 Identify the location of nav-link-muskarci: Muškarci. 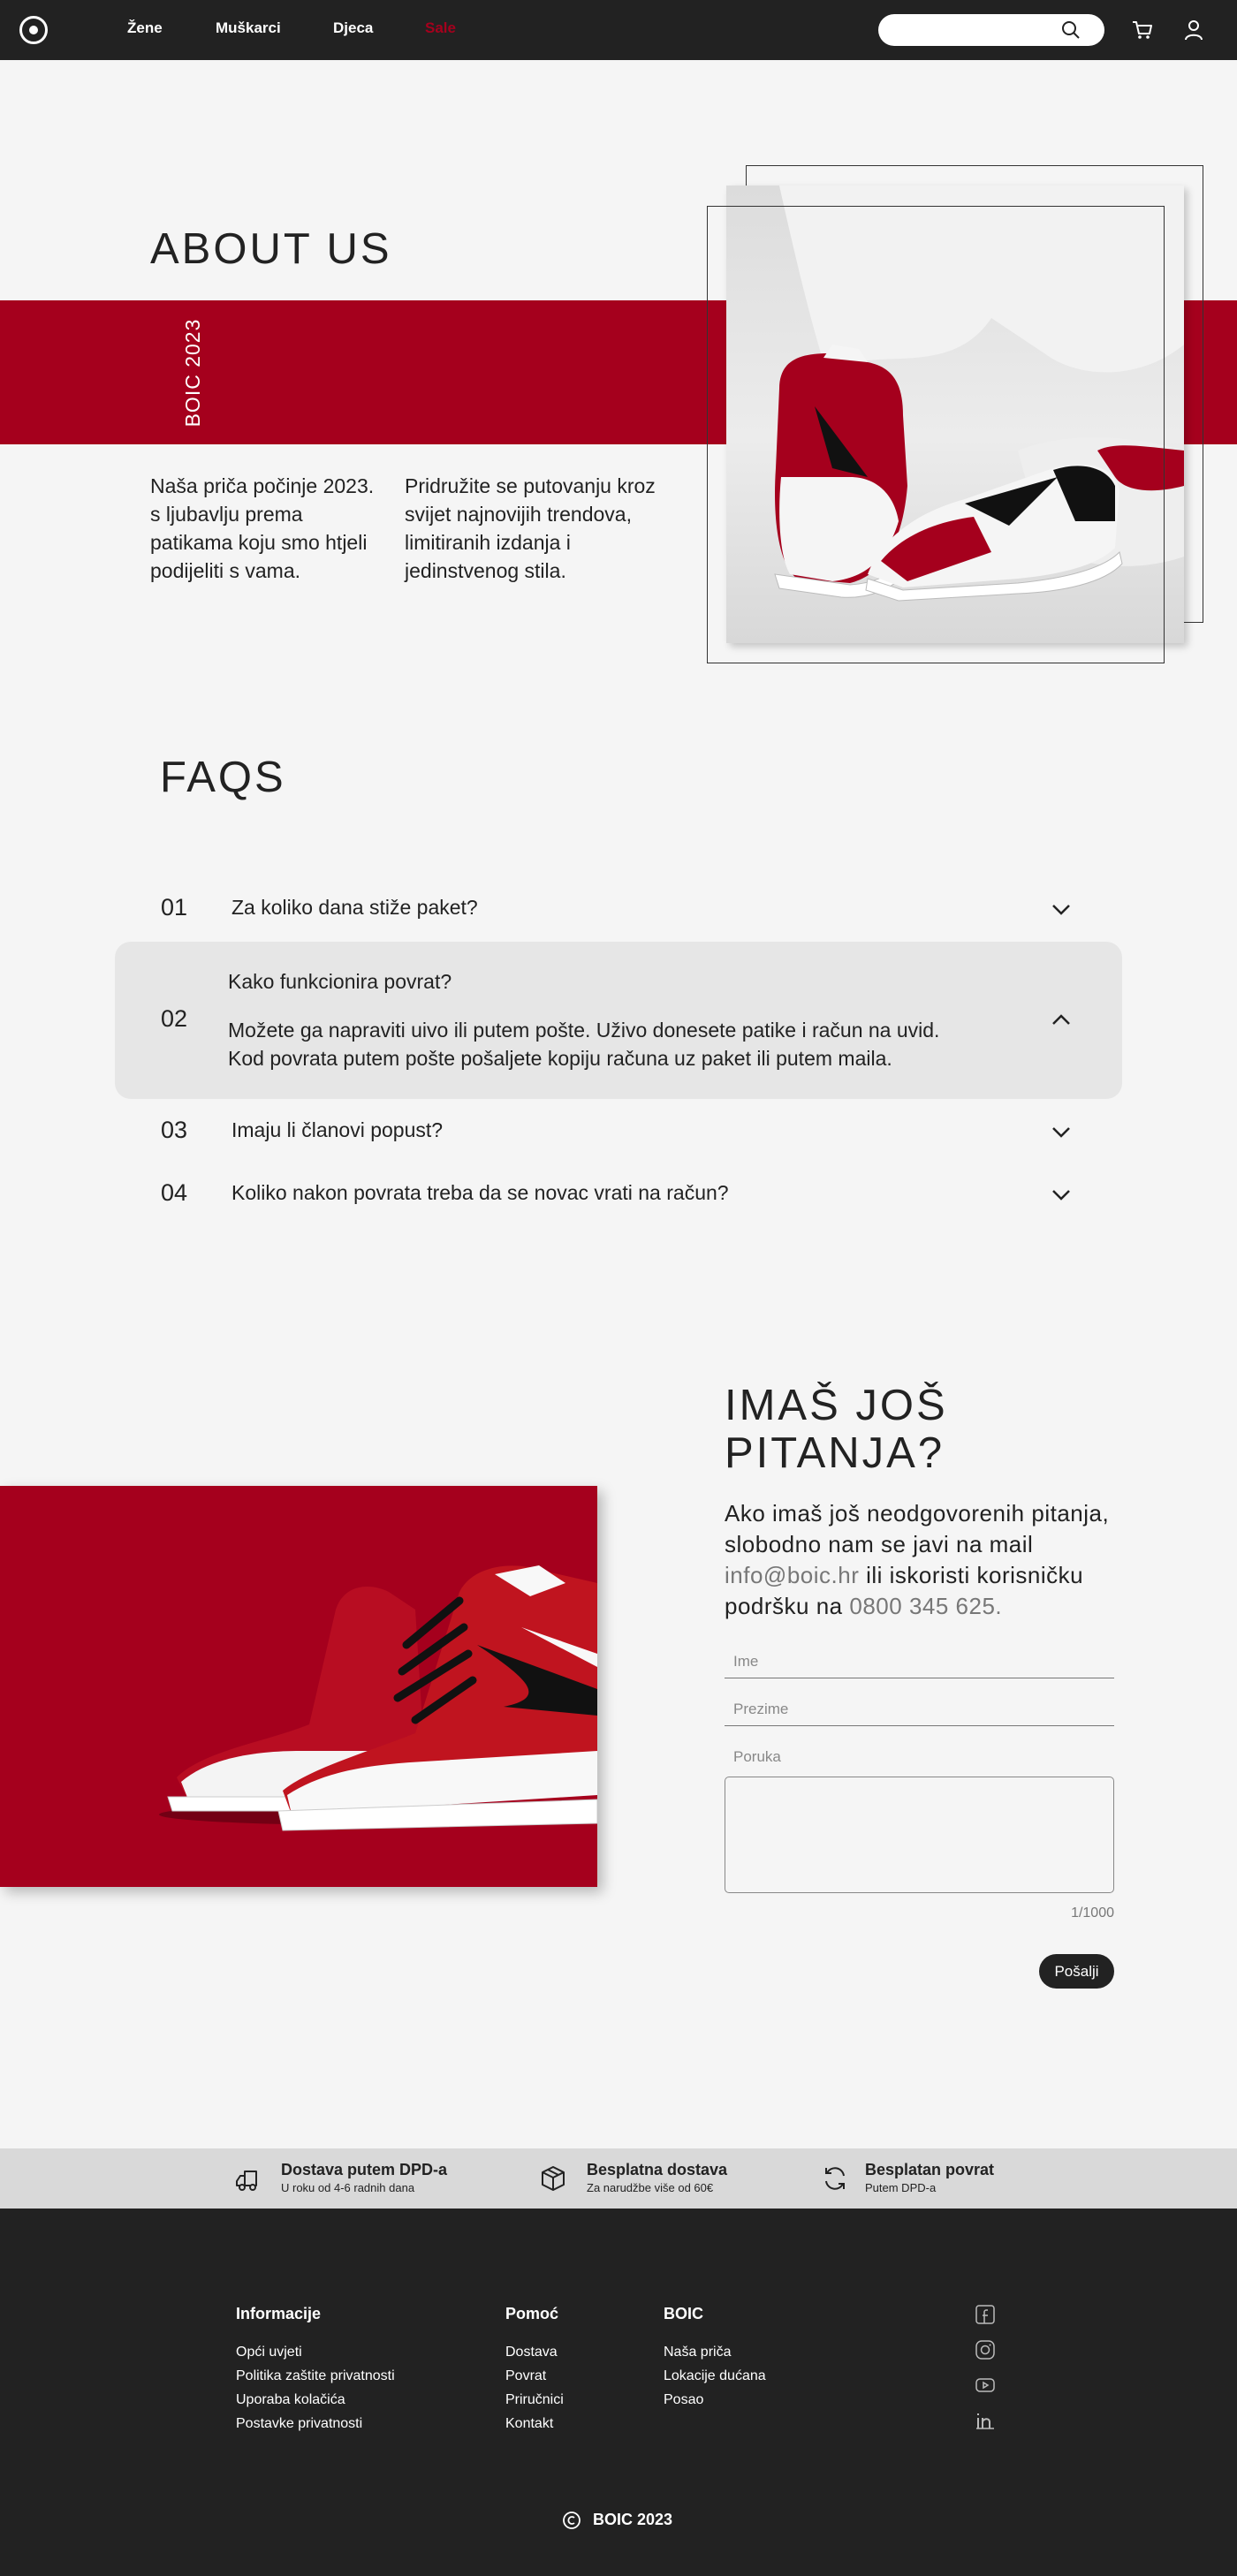
(248, 28).